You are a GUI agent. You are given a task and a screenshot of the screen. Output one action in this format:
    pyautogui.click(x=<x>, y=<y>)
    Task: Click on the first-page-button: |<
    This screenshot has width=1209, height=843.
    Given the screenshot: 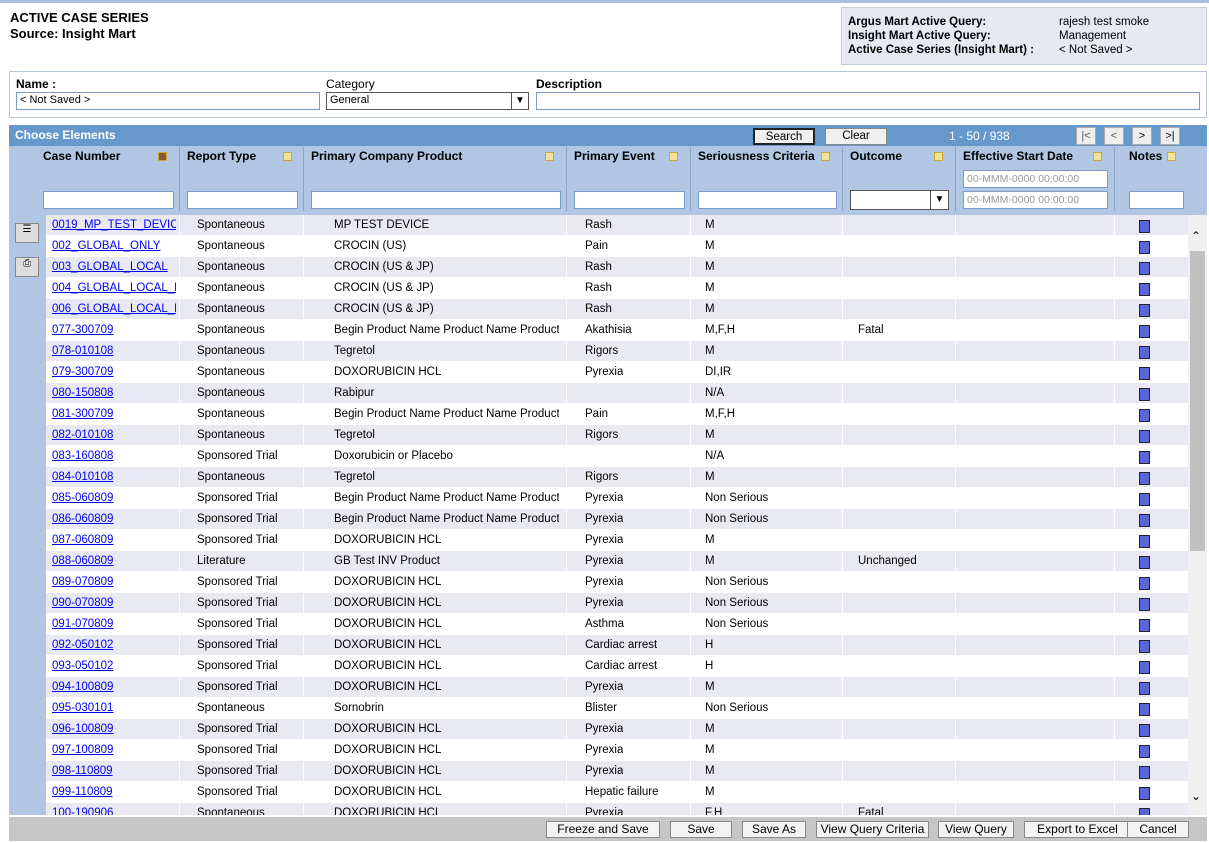 What is the action you would take?
    pyautogui.click(x=1086, y=136)
    